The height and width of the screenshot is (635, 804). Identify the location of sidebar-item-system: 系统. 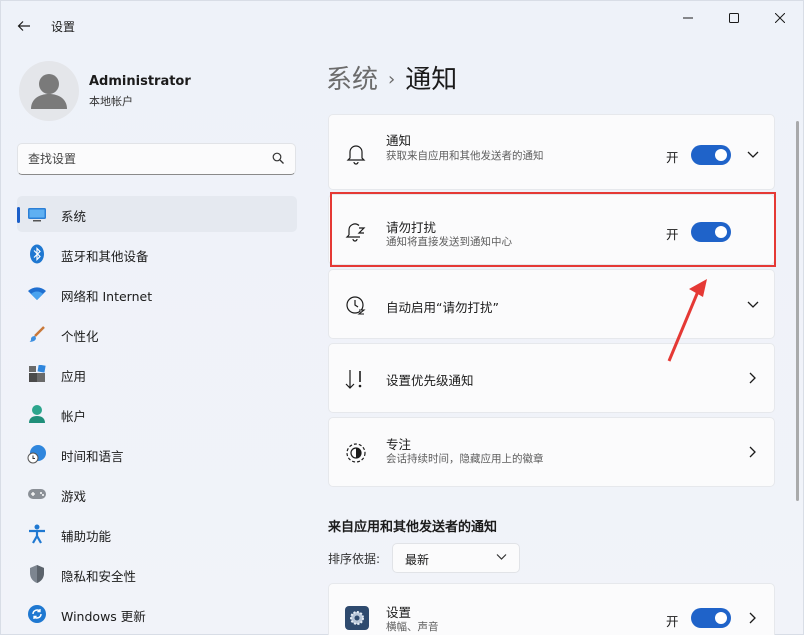
(157, 214).